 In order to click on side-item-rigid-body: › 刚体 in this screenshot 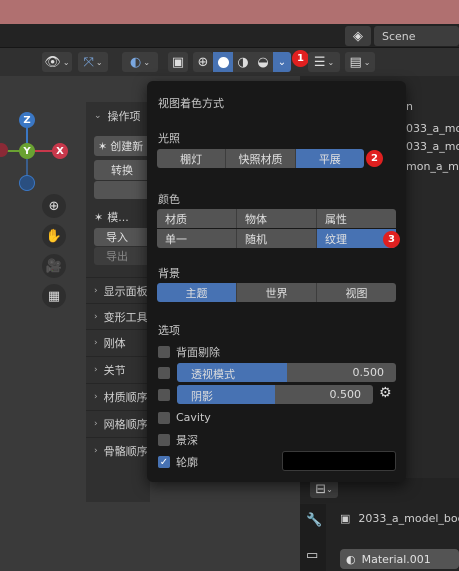, I will do `click(118, 342)`.